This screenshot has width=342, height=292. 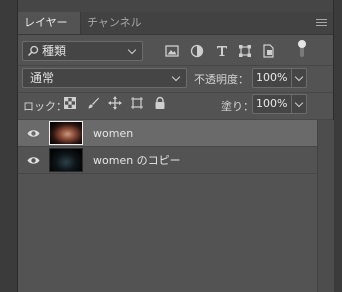 I want to click on filter-kind-label: 種類, so click(x=54, y=51).